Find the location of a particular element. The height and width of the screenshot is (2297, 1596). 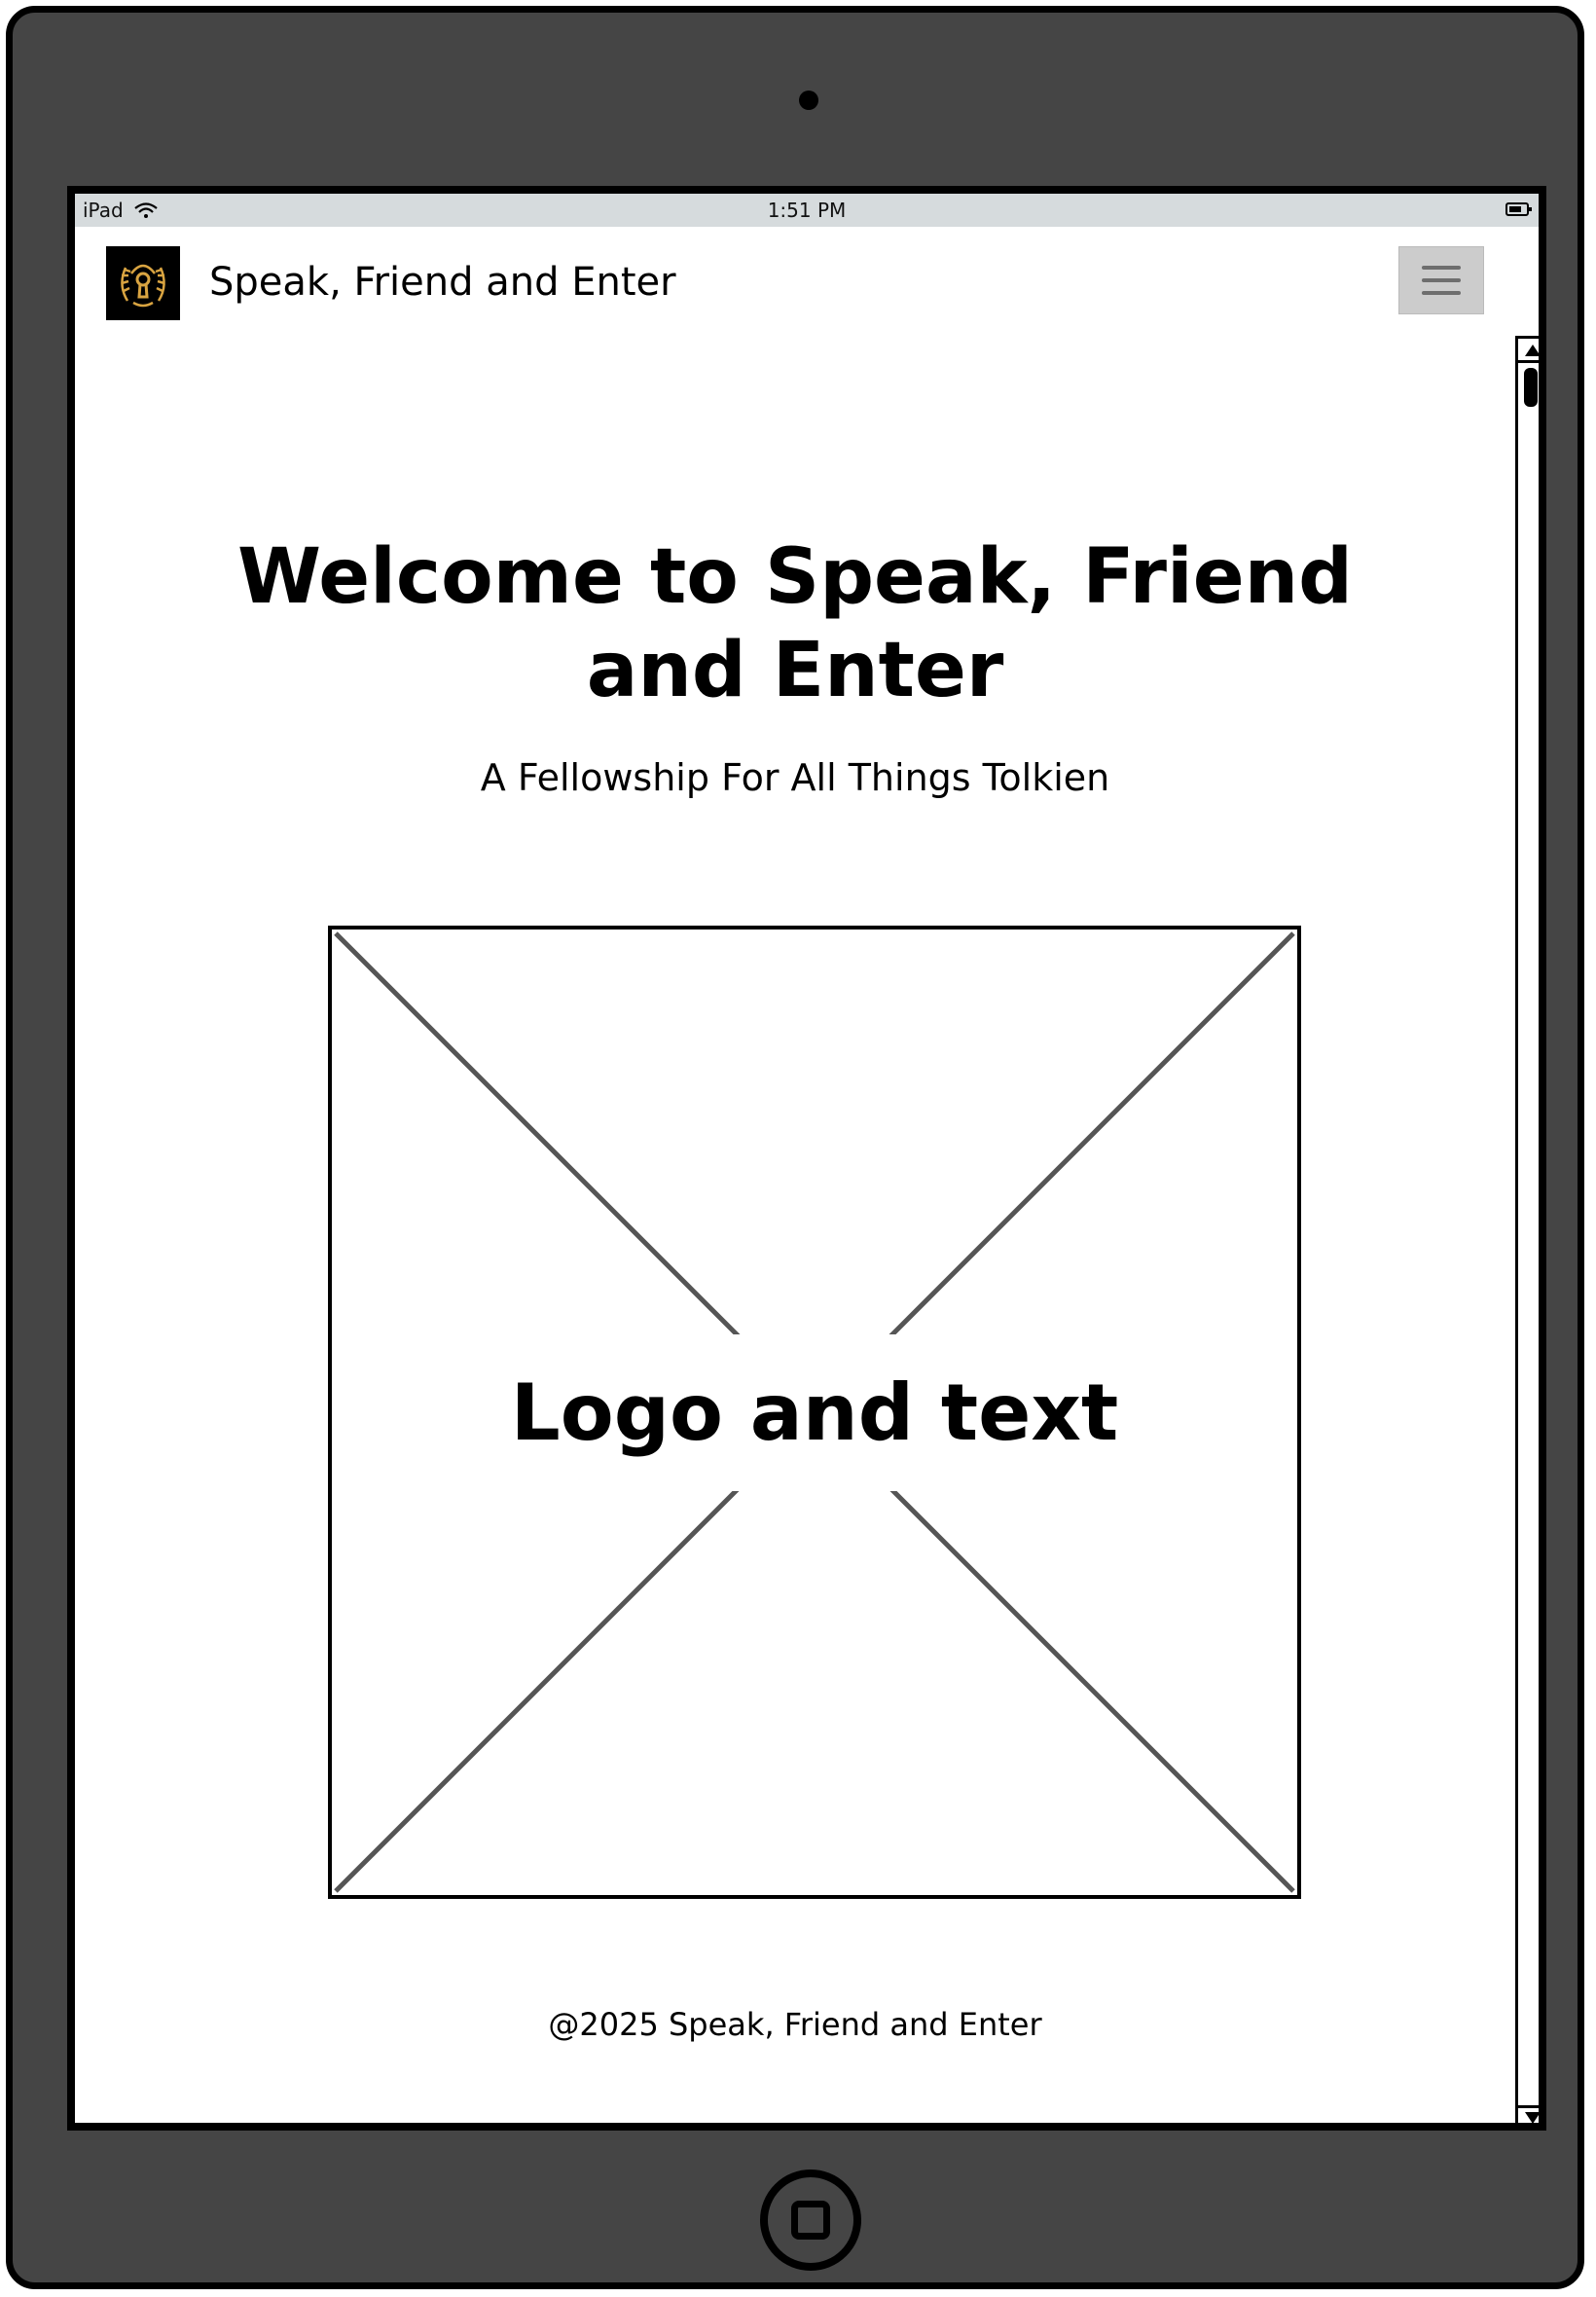

scroll-down-arrow-icon is located at coordinates (1532, 2117).